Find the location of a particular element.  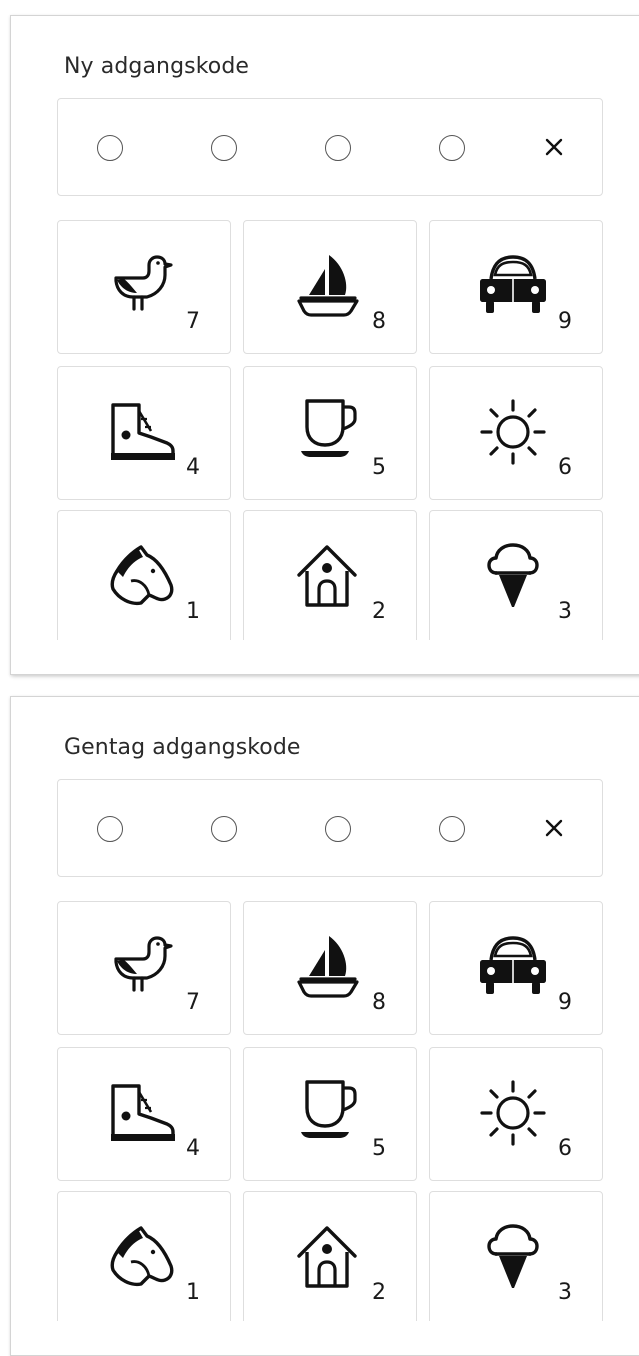

panel-title: Gentag adgangskode is located at coordinates (182, 747).